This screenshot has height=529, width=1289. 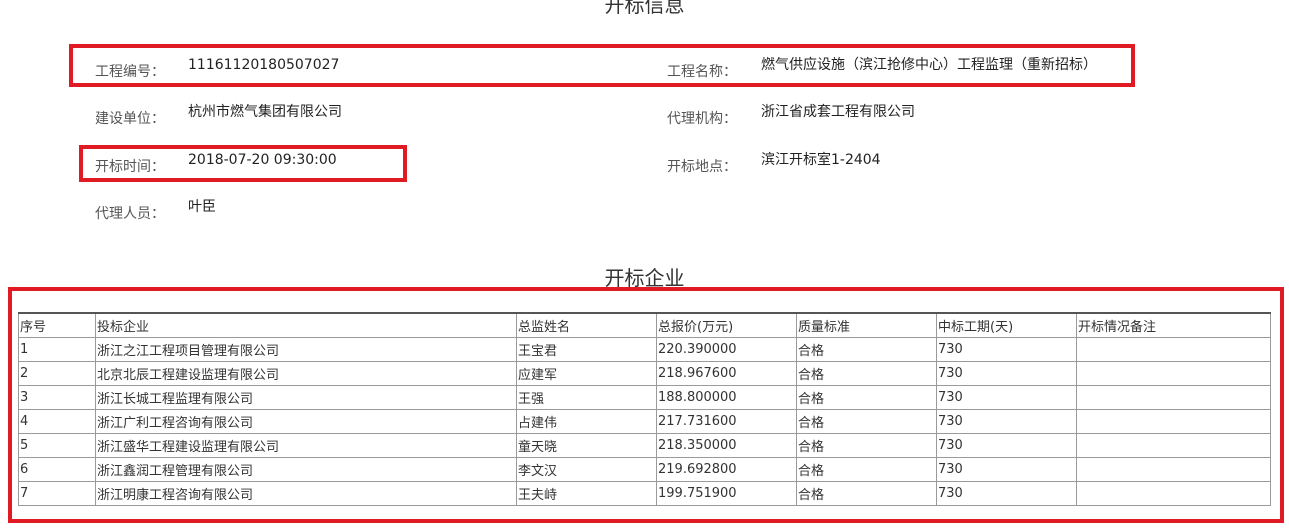 I want to click on row-director: 童天晓, so click(x=586, y=445).